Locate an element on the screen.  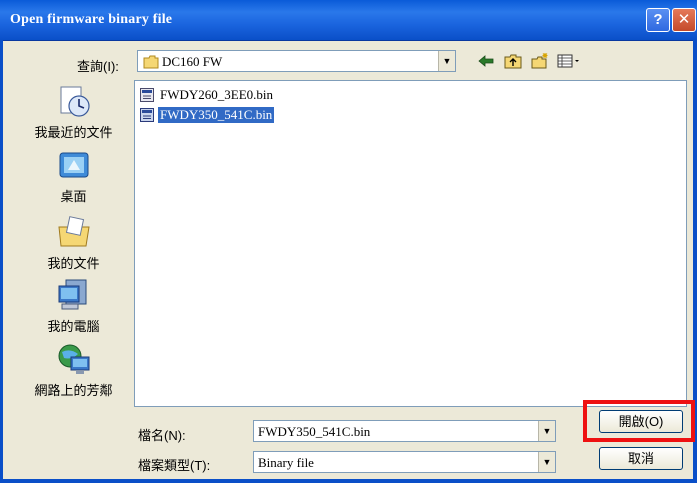
place-recent-documents: 我最近的文件 is located at coordinates (73, 112).